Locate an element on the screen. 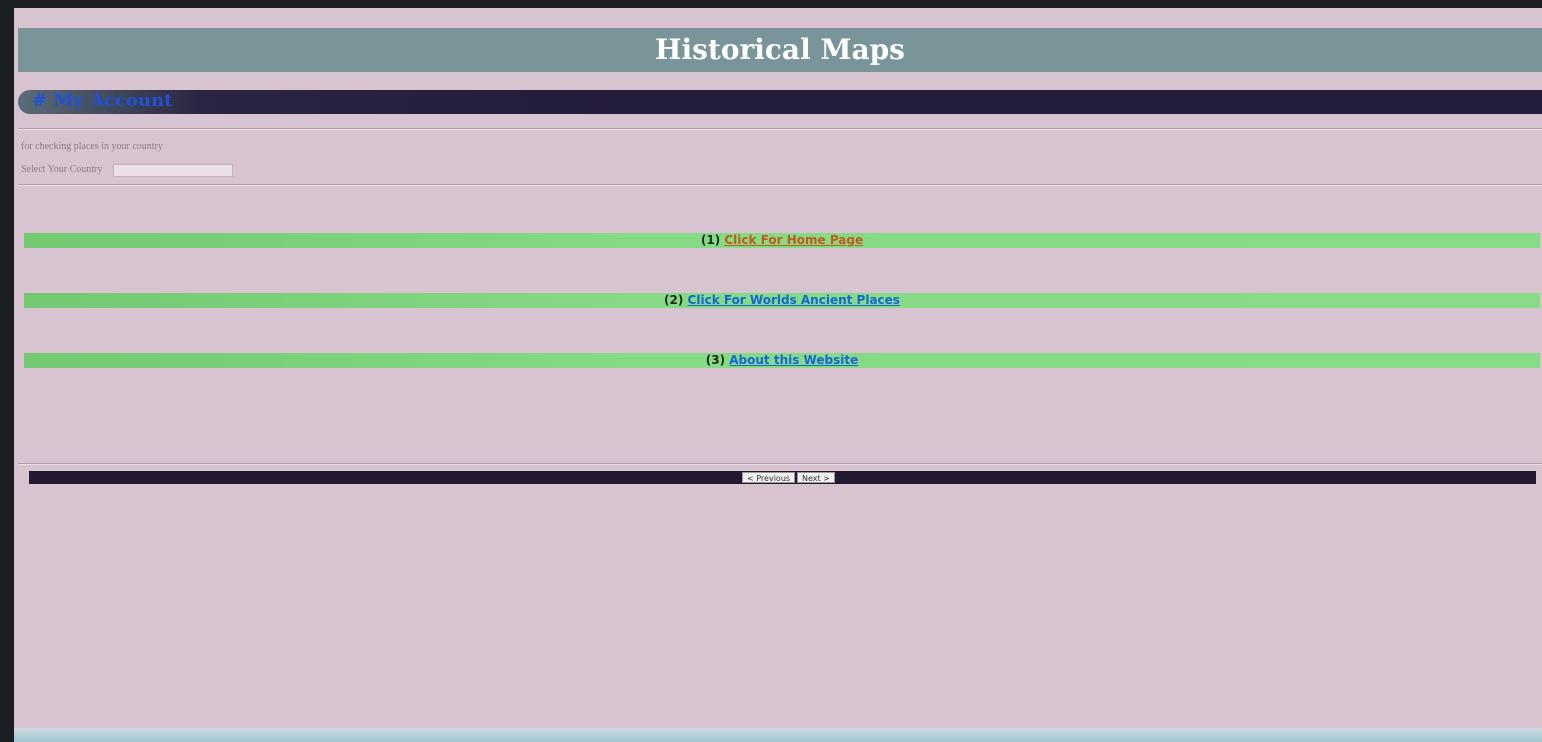 The image size is (1542, 742). country-label: Select Your Country is located at coordinates (62, 169).